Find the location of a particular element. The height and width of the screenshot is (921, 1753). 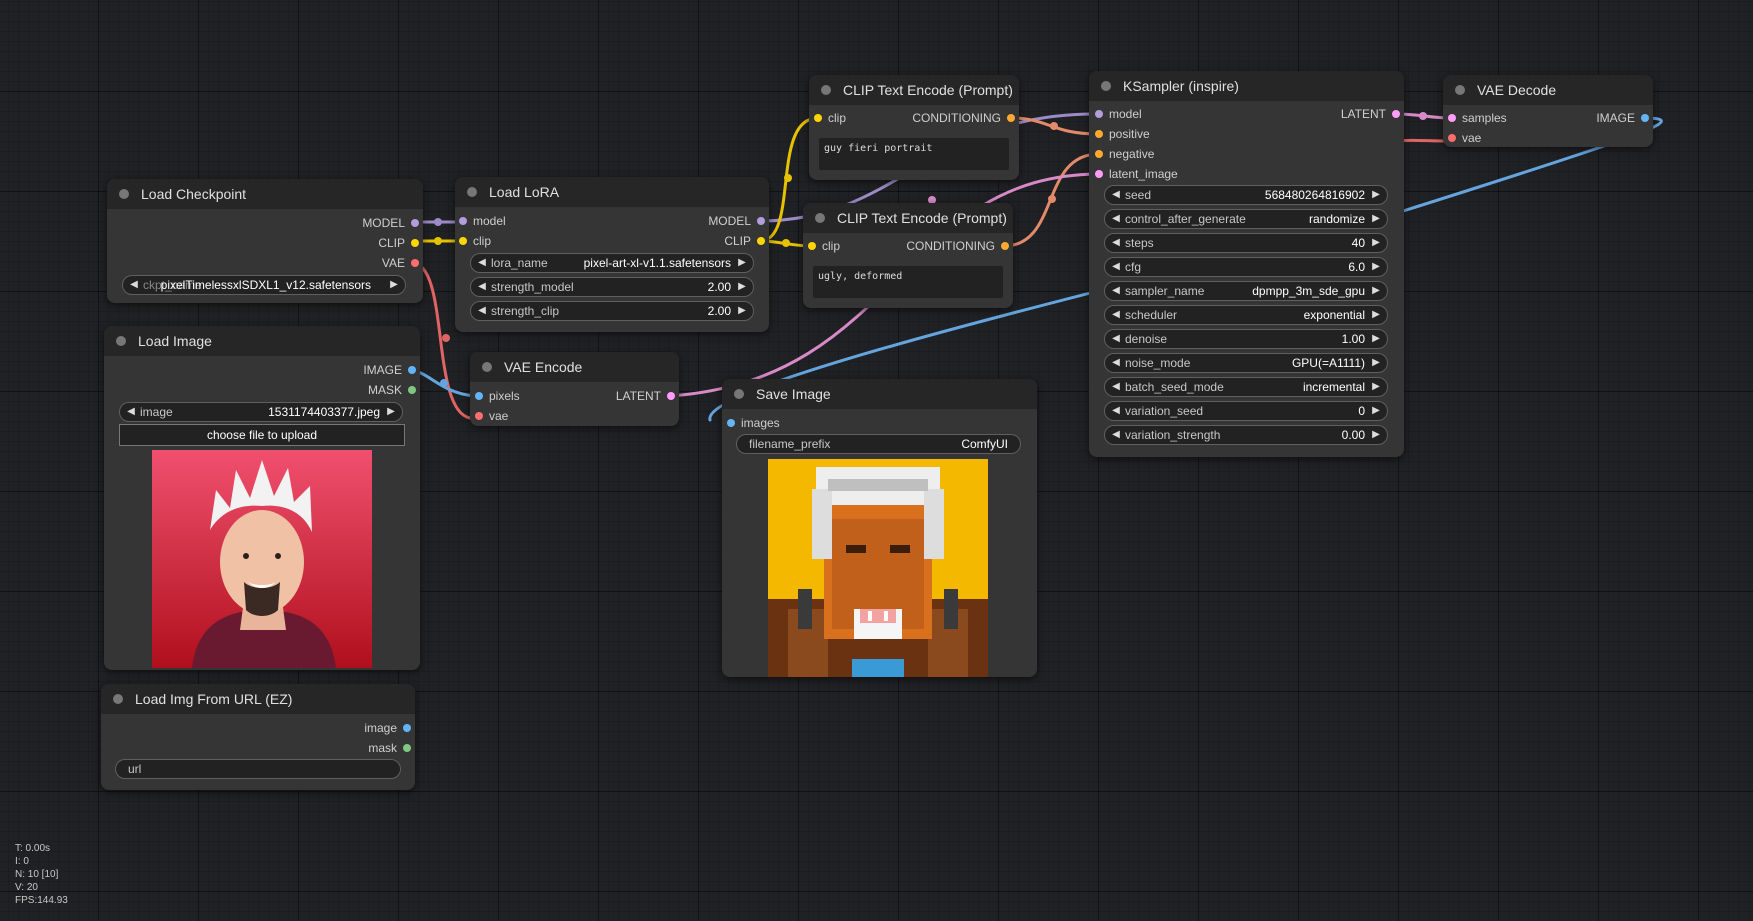

output-vae: VAE is located at coordinates (400, 263).